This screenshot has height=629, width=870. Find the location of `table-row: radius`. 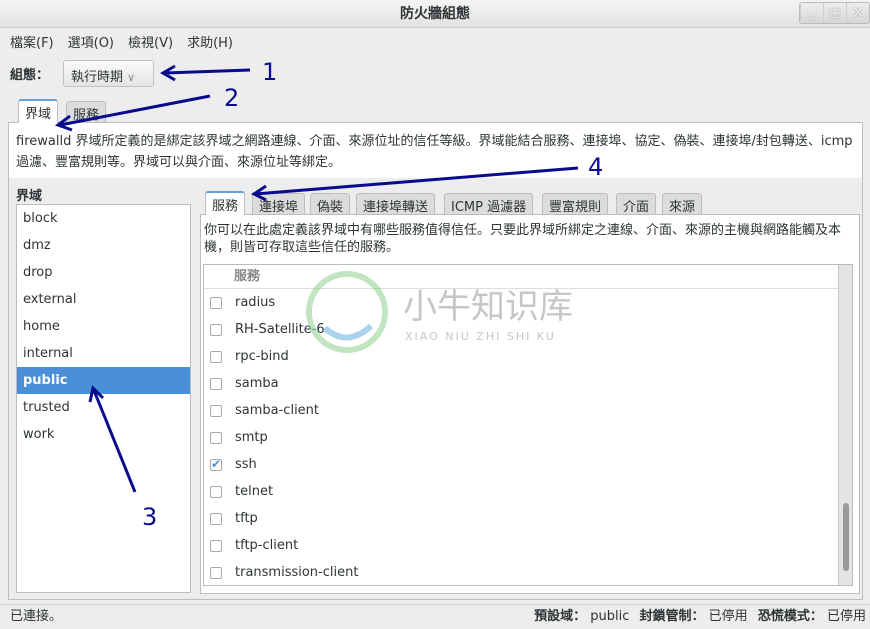

table-row: radius is located at coordinates (528, 302).